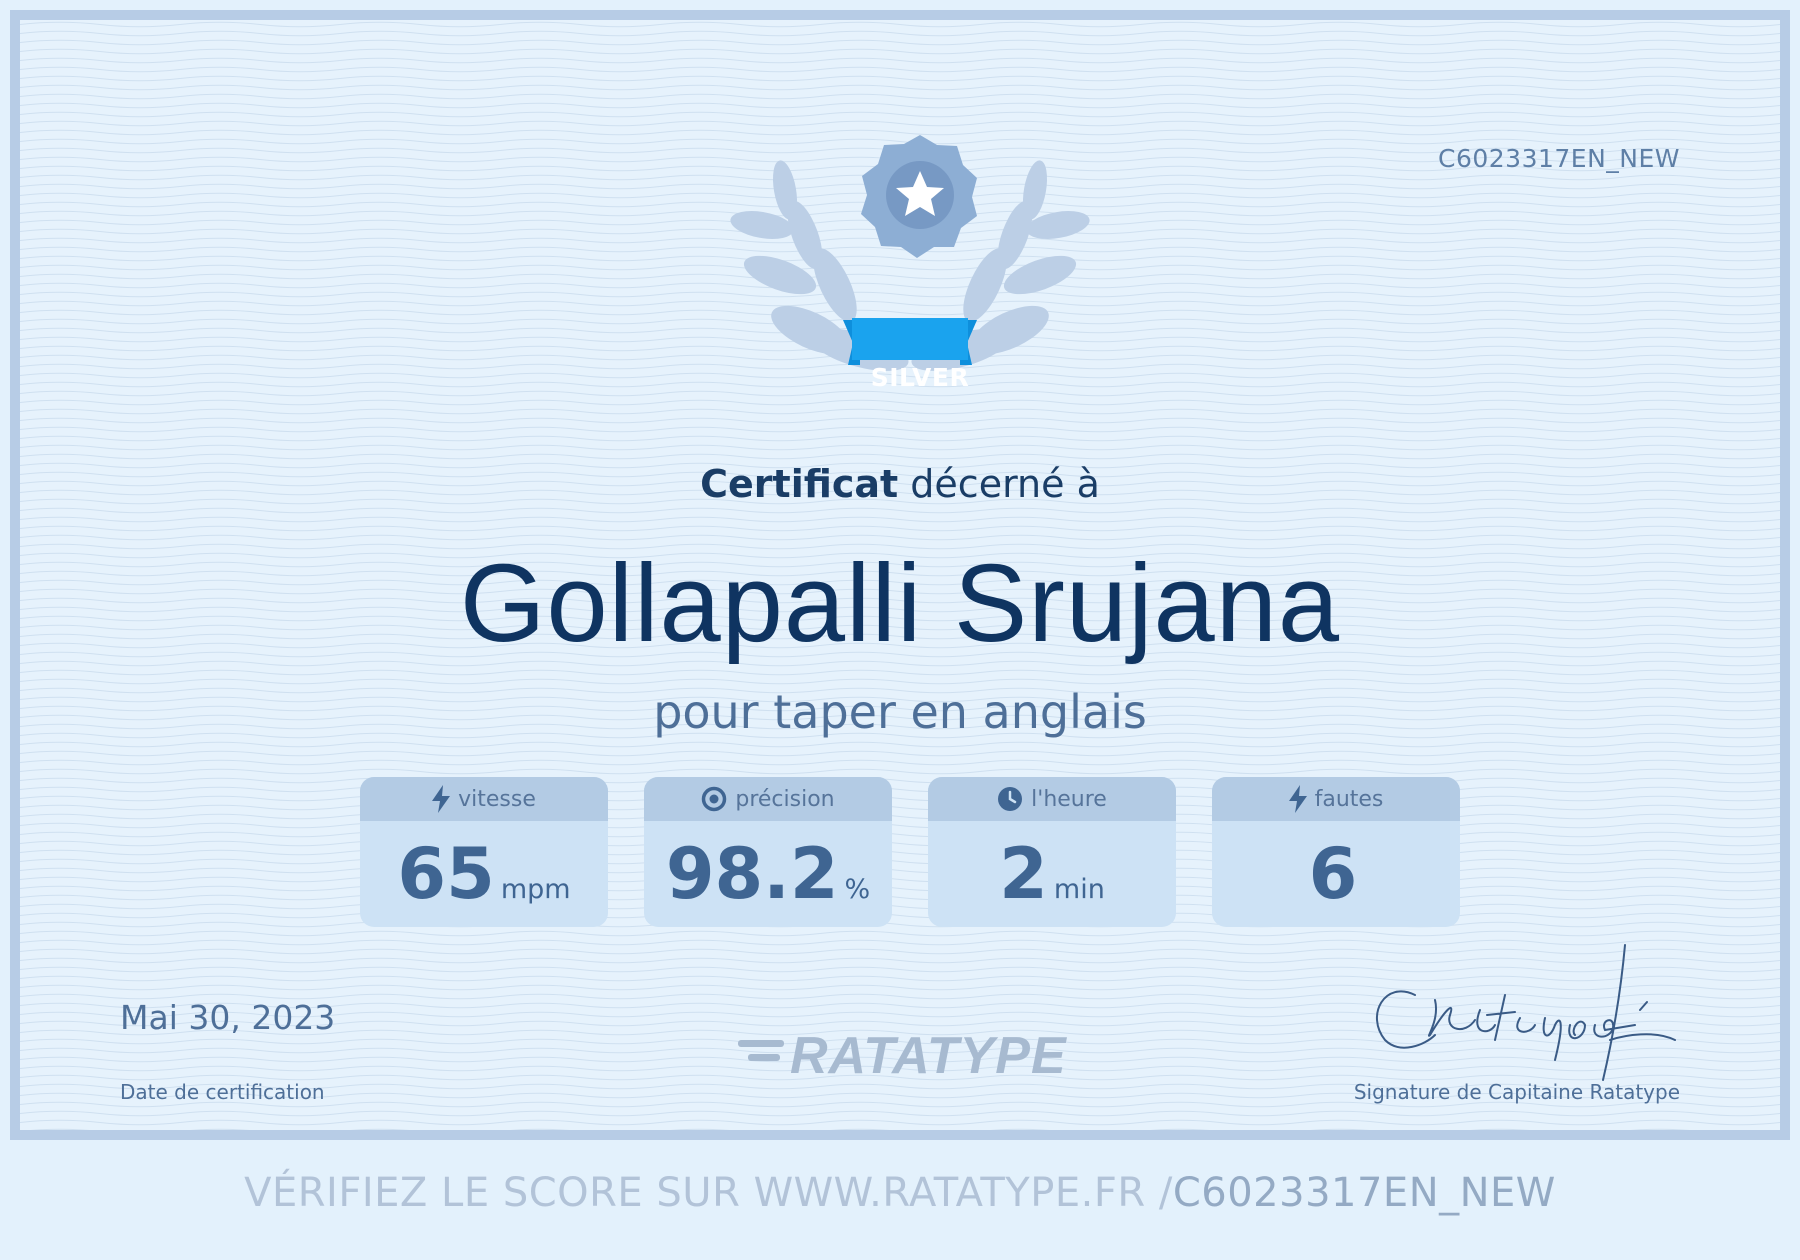 This screenshot has width=1800, height=1260. What do you see at coordinates (446, 874) in the screenshot?
I see `stat-value: 65` at bounding box center [446, 874].